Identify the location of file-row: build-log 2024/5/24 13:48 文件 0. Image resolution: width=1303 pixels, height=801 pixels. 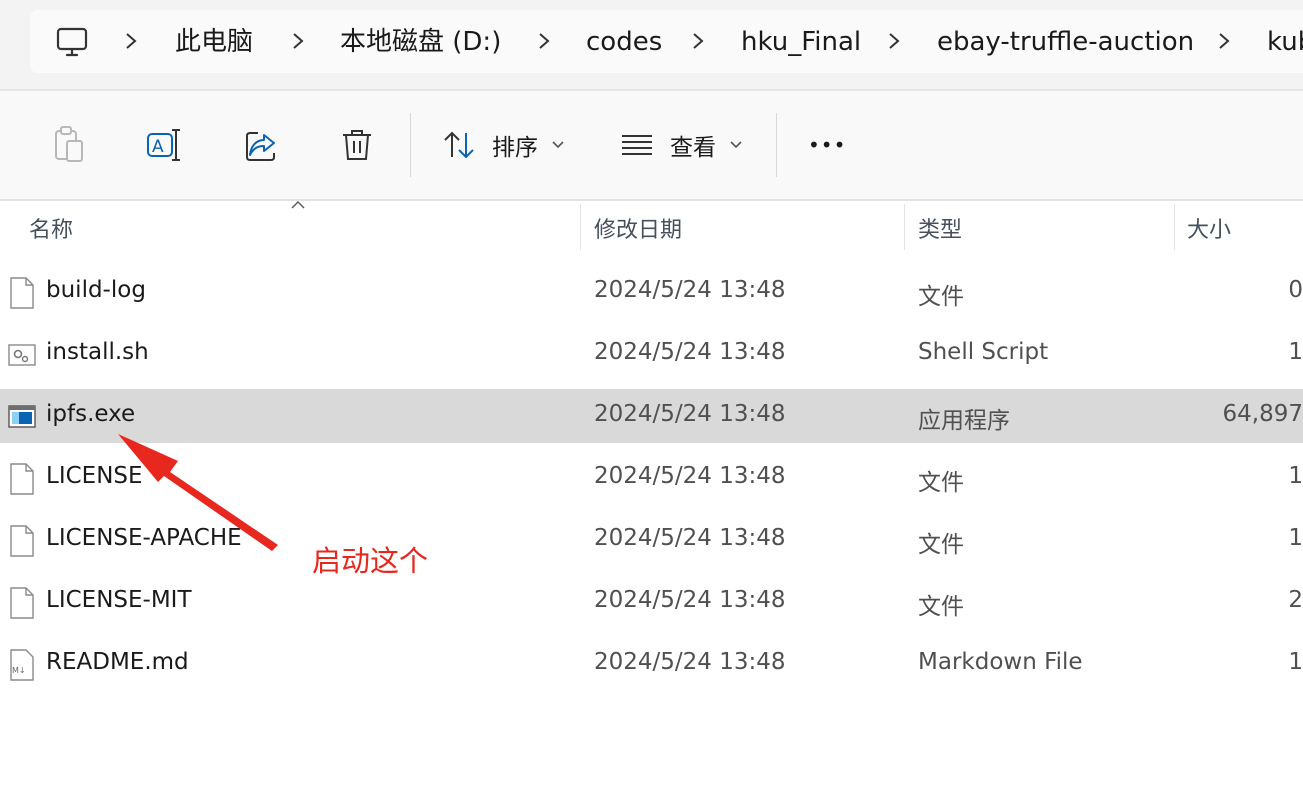
(651, 292).